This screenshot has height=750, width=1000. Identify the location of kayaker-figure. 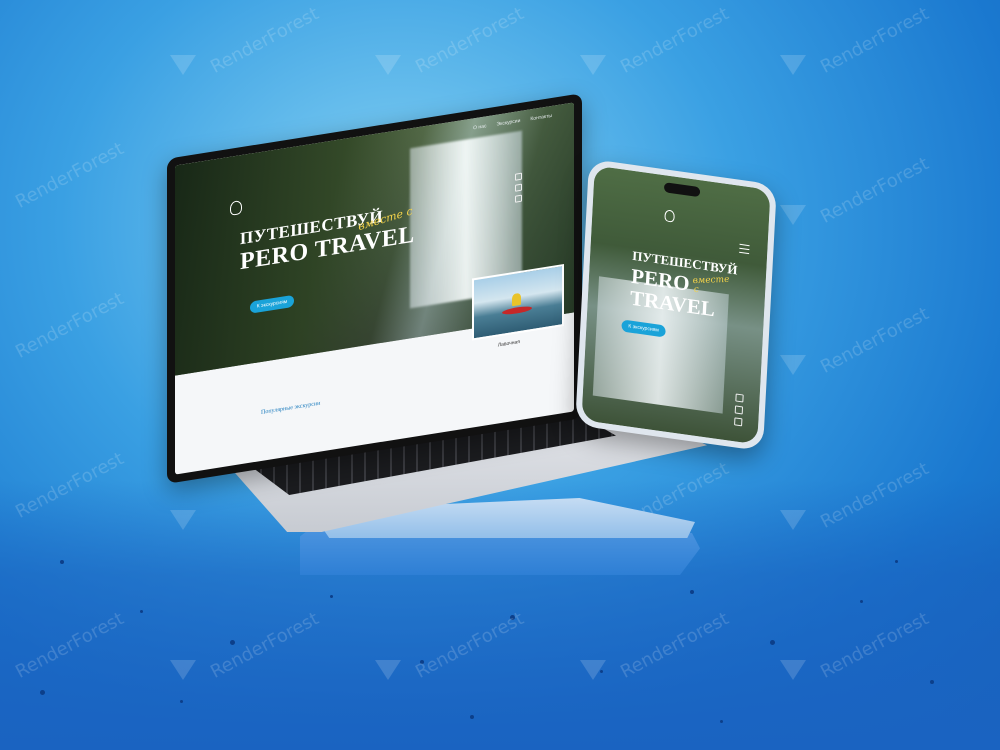
(516, 299).